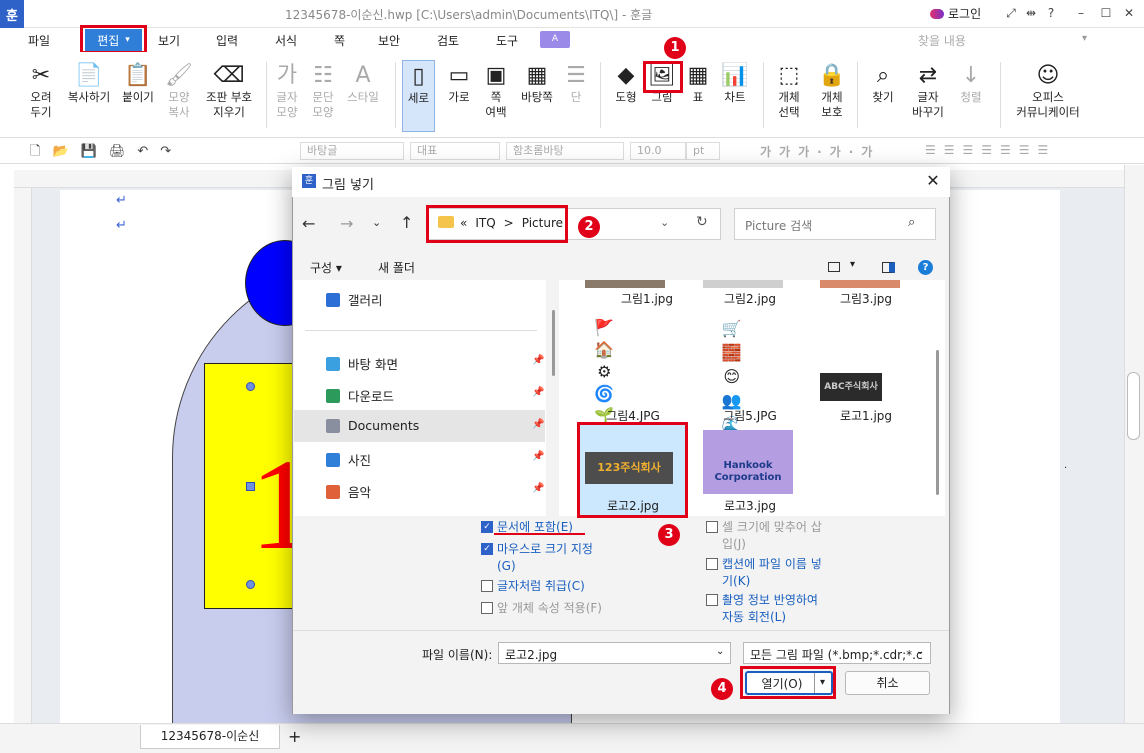 The height and width of the screenshot is (753, 1144). I want to click on option-checkbox: 글자처럼 취급(C), so click(533, 586).